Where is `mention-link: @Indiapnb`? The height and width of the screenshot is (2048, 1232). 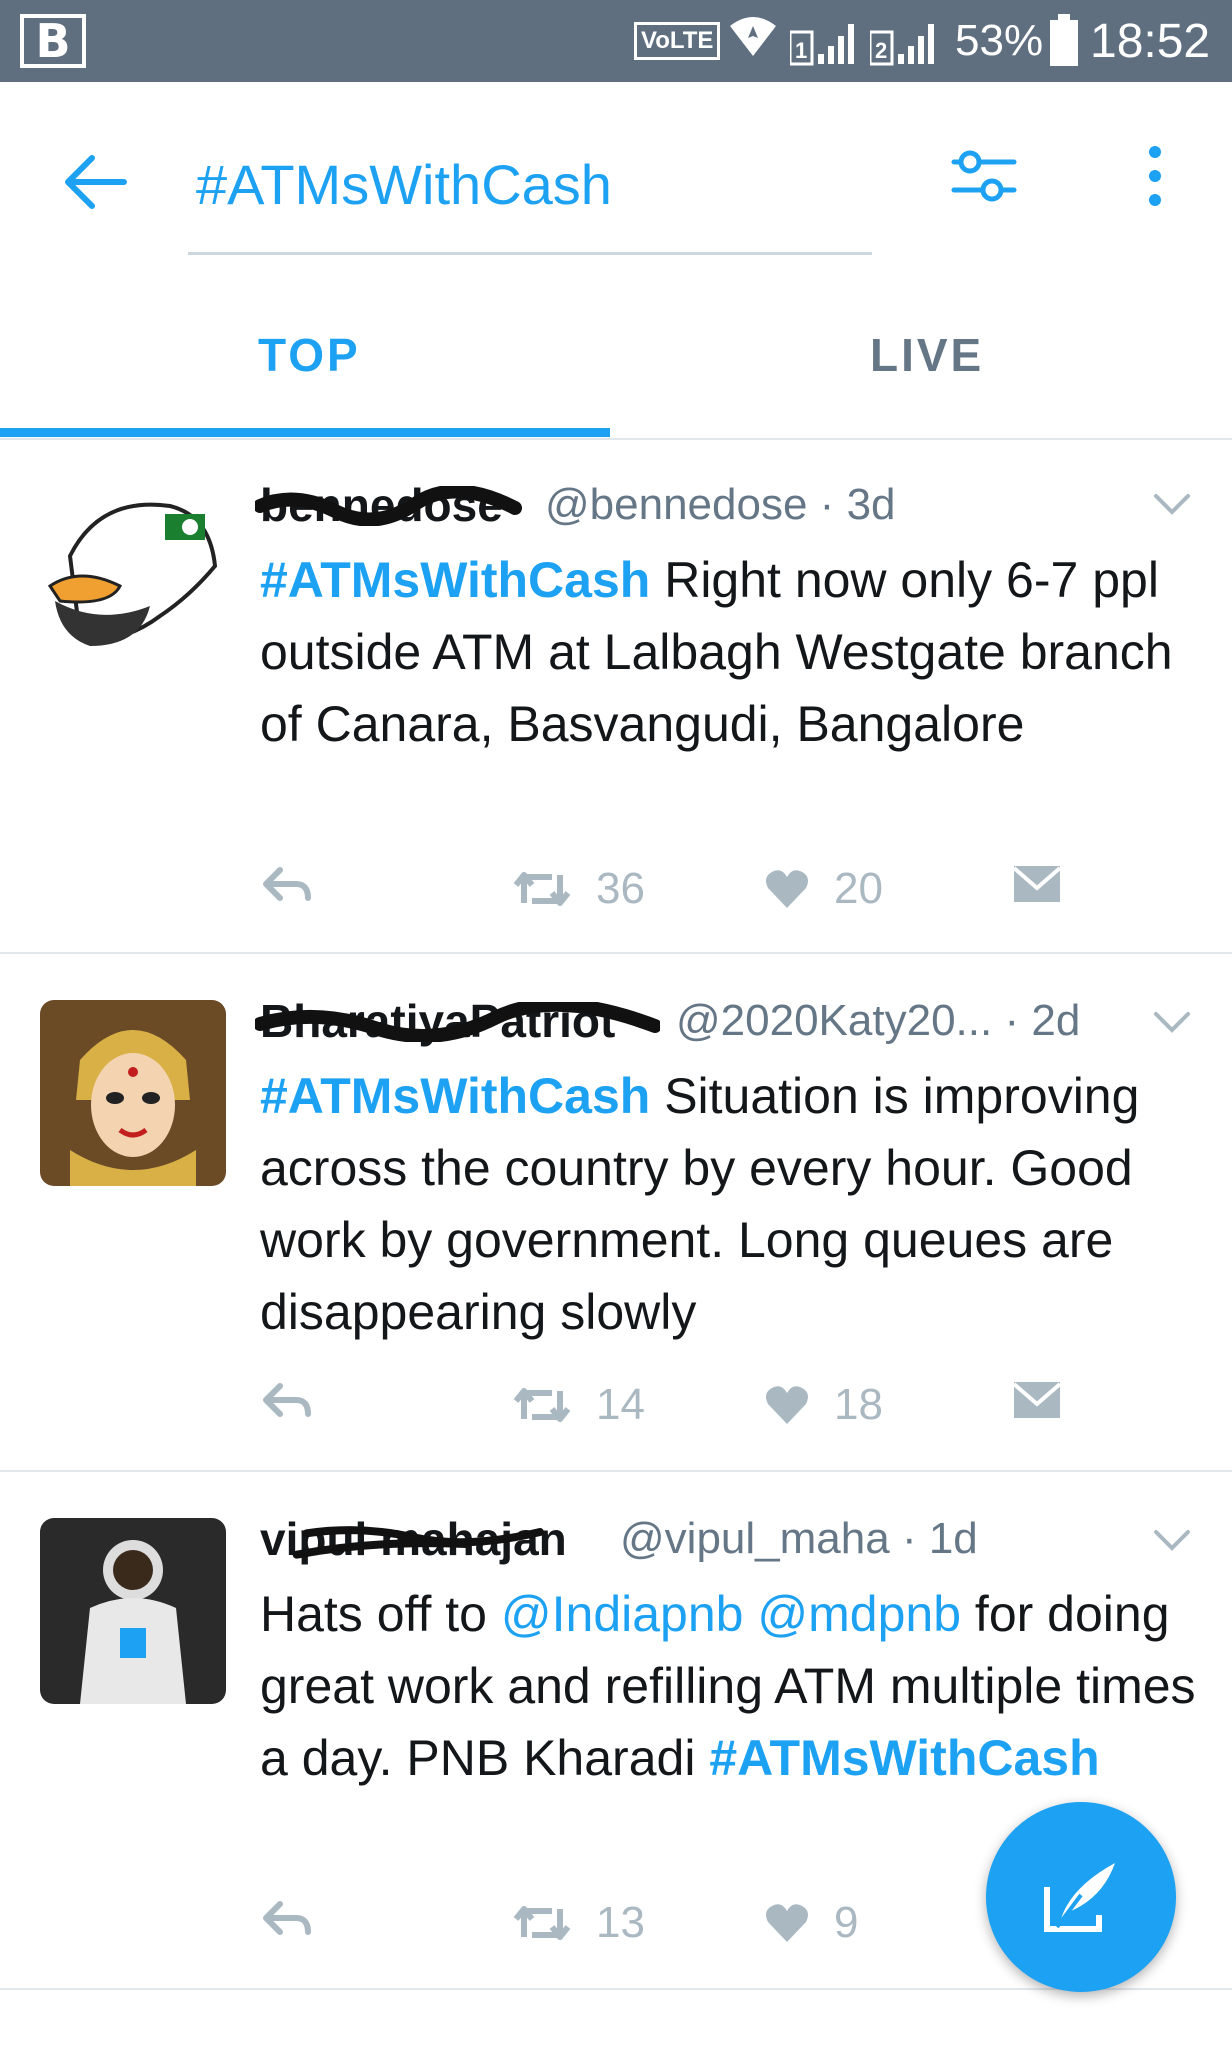
mention-link: @Indiapnb is located at coordinates (622, 1614).